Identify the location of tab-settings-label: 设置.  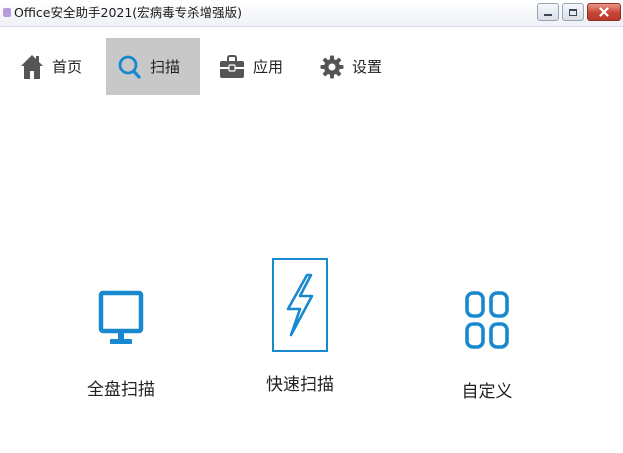
(367, 67).